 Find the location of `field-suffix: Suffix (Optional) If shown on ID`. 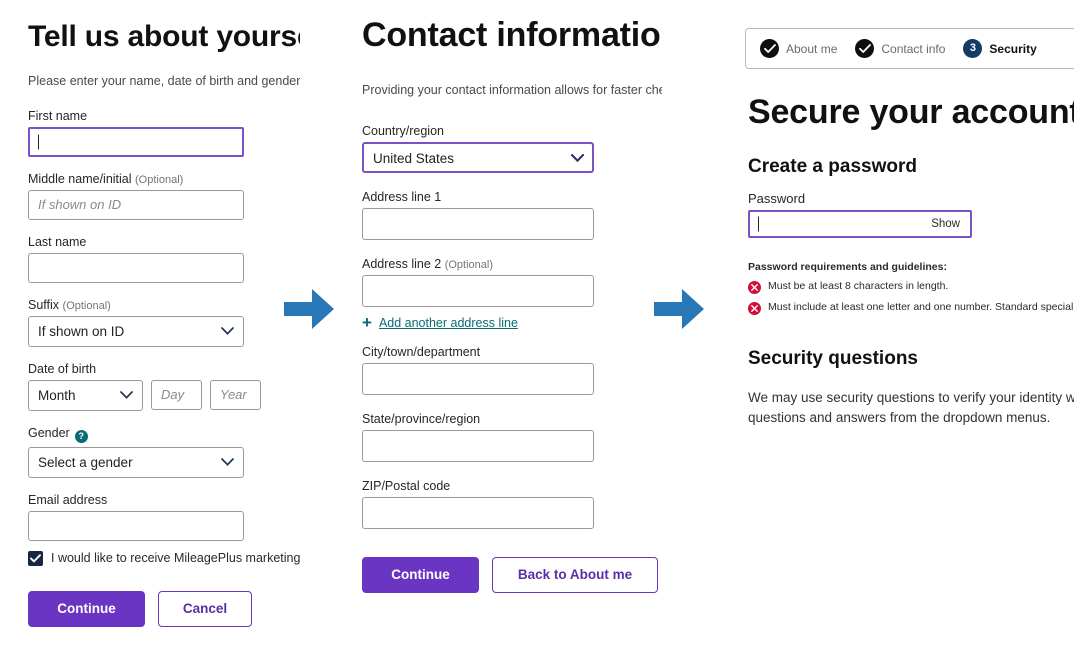

field-suffix: Suffix (Optional) If shown on ID is located at coordinates (164, 322).